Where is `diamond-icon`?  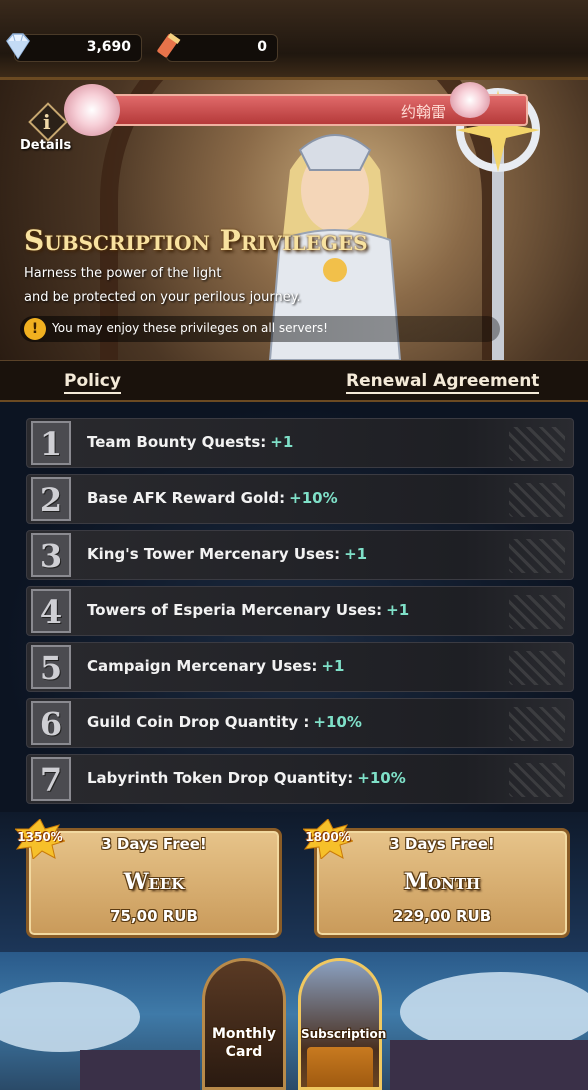
diamond-icon is located at coordinates (18, 46).